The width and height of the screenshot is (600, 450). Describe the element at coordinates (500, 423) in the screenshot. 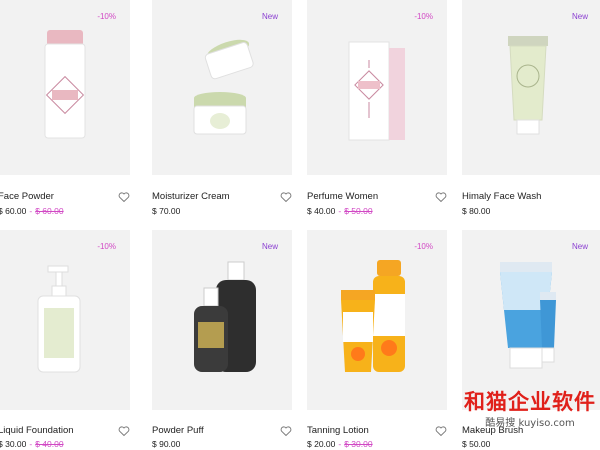

I see `watermark-sub: 酷易搜` at that location.